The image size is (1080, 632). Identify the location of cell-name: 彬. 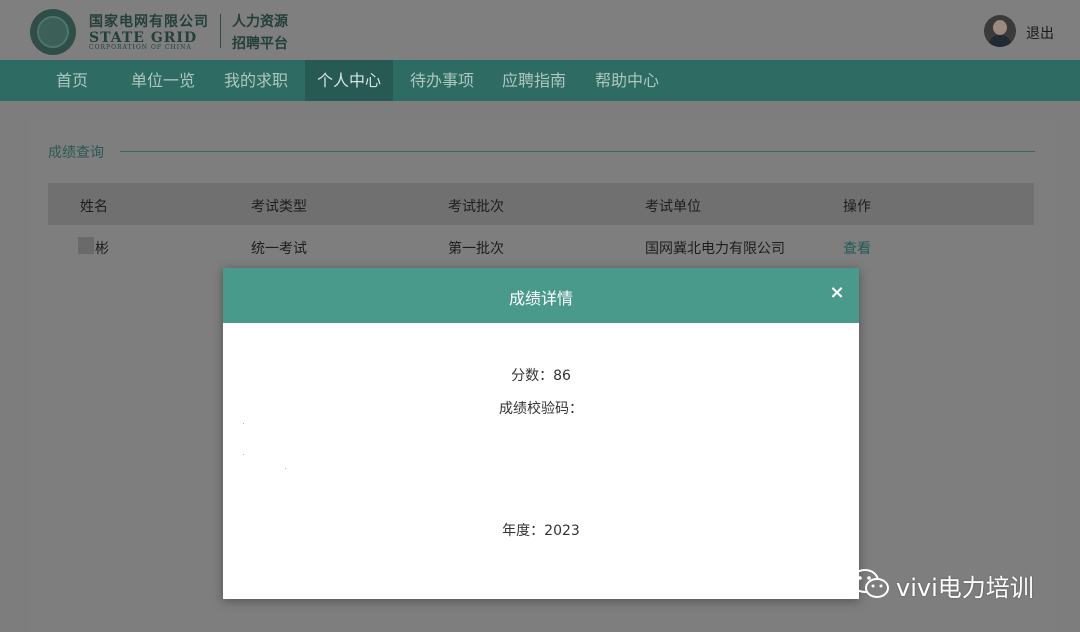
(102, 249).